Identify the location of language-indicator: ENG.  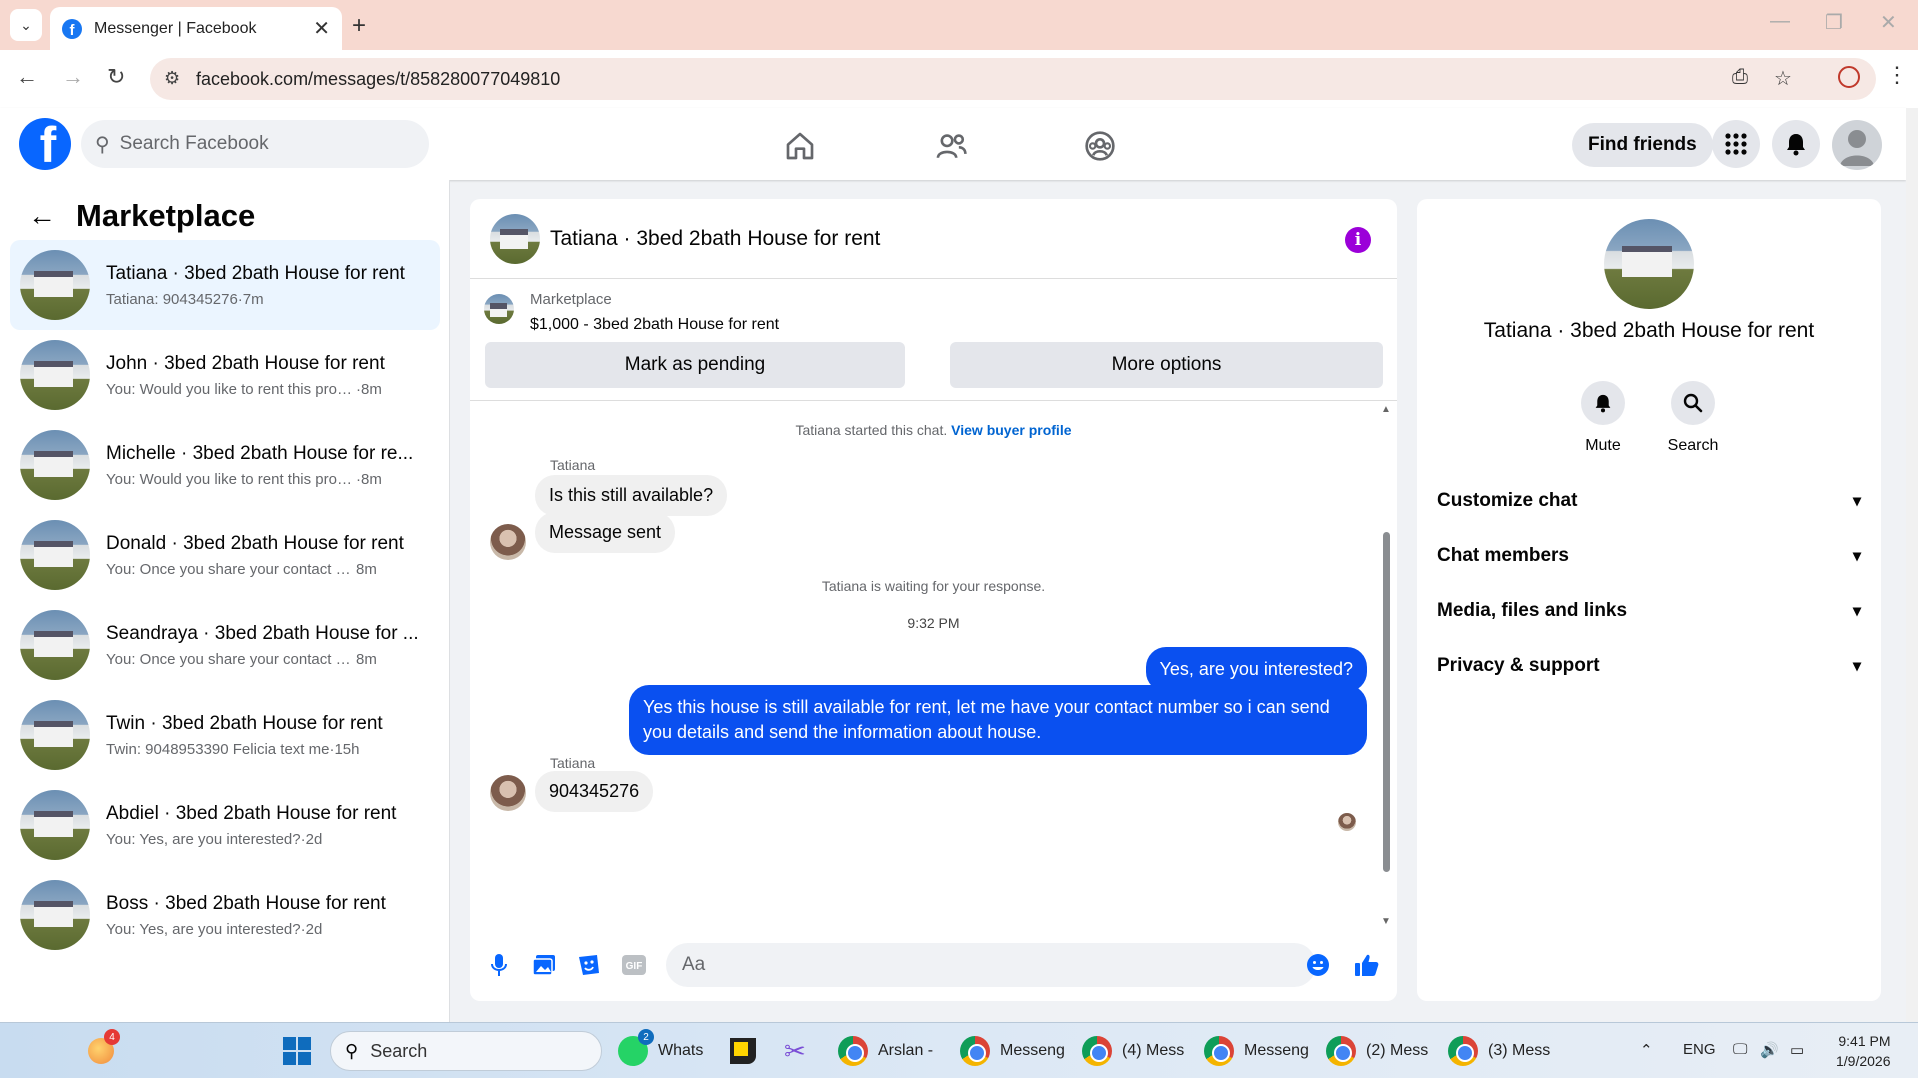
(1699, 1049).